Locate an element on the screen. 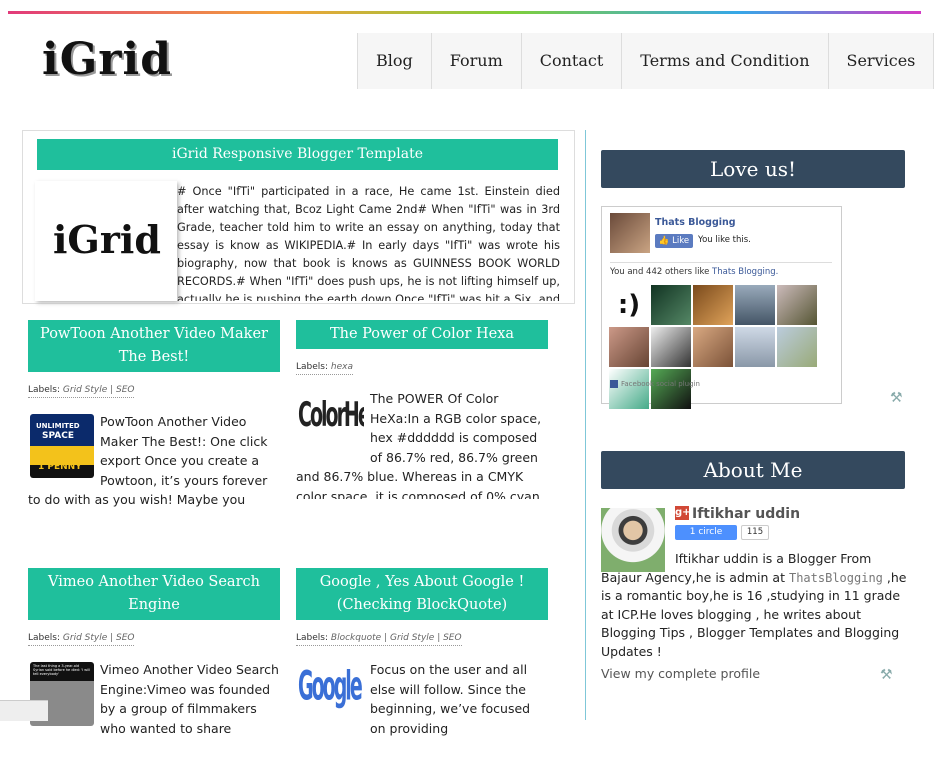  google-logo: Google is located at coordinates (330, 686).